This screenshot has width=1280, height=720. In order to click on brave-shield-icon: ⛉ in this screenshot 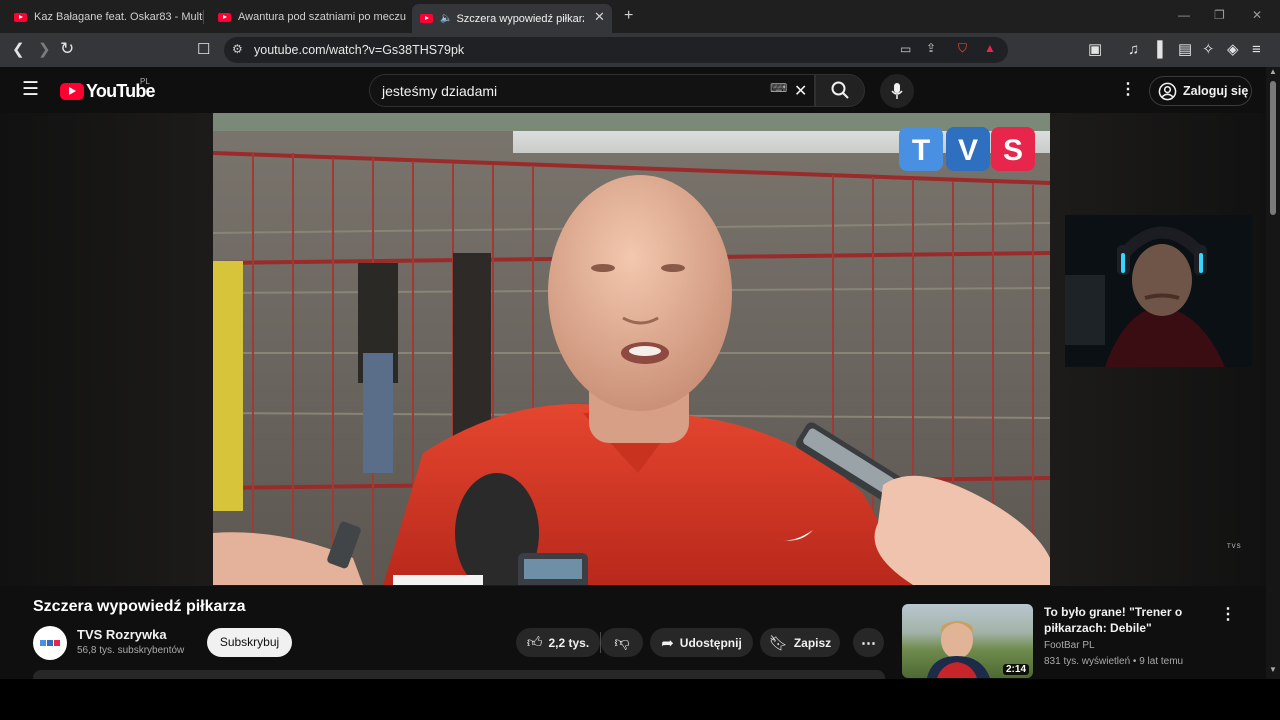, I will do `click(962, 48)`.